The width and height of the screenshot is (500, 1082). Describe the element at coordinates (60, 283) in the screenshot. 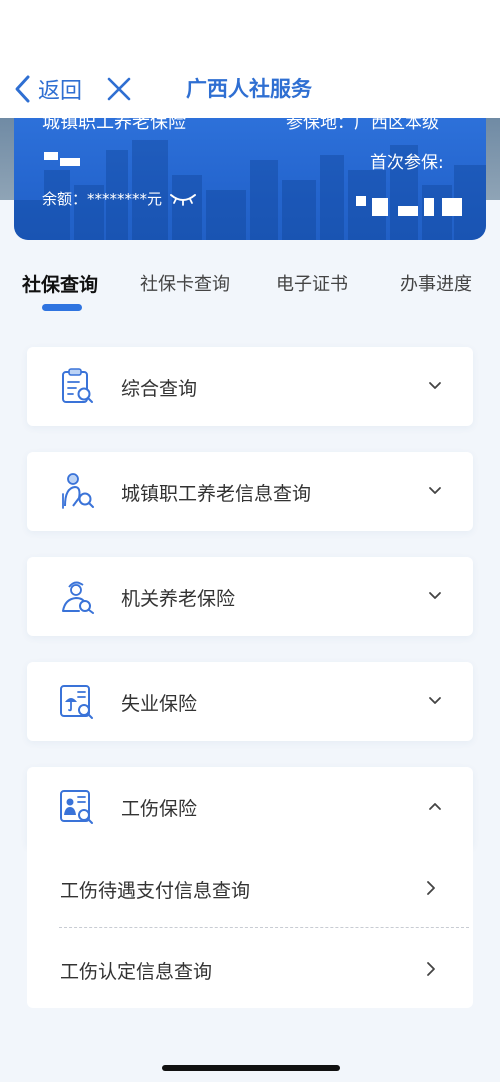

I see `tab-social-security-query: 社保查询` at that location.